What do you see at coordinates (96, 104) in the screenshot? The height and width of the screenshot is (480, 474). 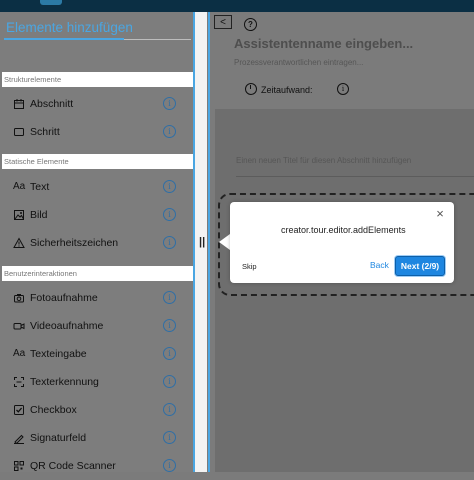 I see `sidebar-item-abschnitt: Abschnitt i` at bounding box center [96, 104].